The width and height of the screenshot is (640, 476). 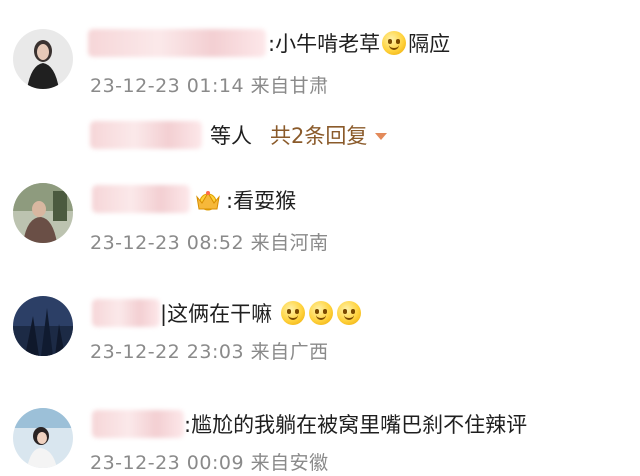 I want to click on comment-text: :看耍猴, so click(x=261, y=201).